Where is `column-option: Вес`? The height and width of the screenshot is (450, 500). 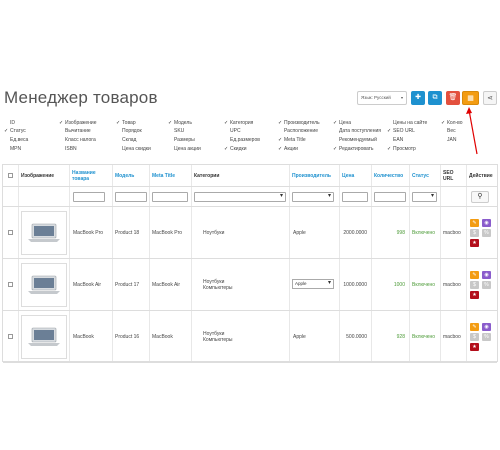 column-option: Вес is located at coordinates (448, 131).